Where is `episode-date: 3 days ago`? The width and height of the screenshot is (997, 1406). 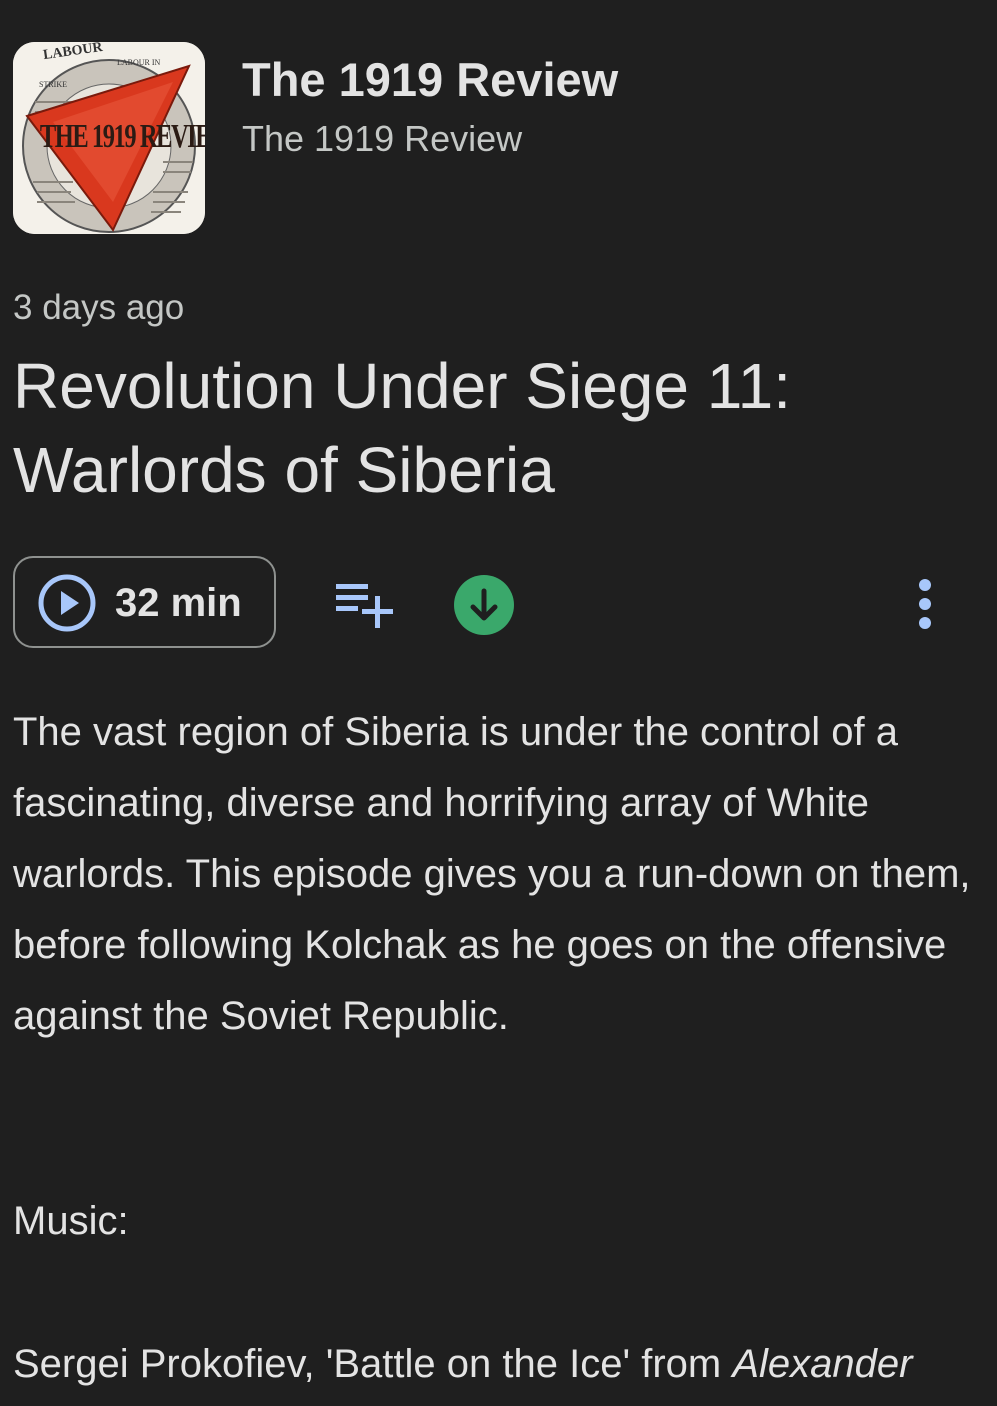
episode-date: 3 days ago is located at coordinates (99, 307).